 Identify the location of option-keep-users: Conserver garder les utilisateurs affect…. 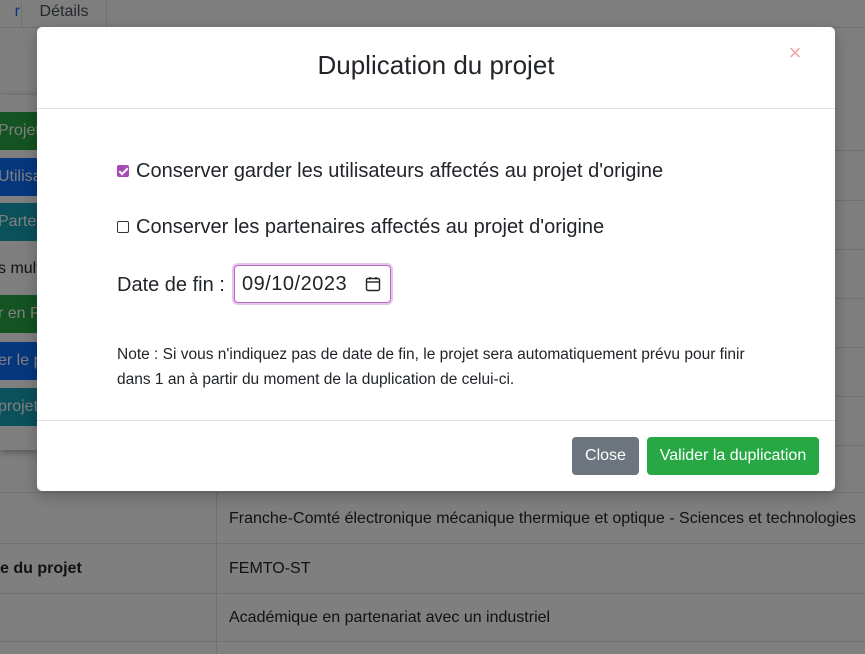
(390, 171).